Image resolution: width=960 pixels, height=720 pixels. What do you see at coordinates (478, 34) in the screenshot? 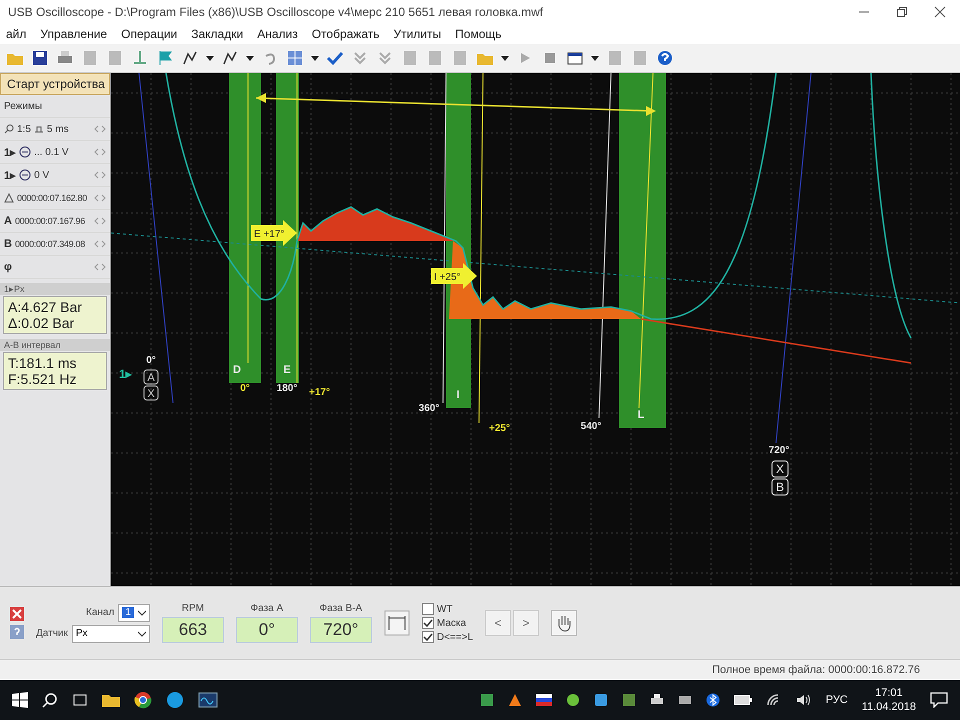
I see `menu-item: Помощь` at bounding box center [478, 34].